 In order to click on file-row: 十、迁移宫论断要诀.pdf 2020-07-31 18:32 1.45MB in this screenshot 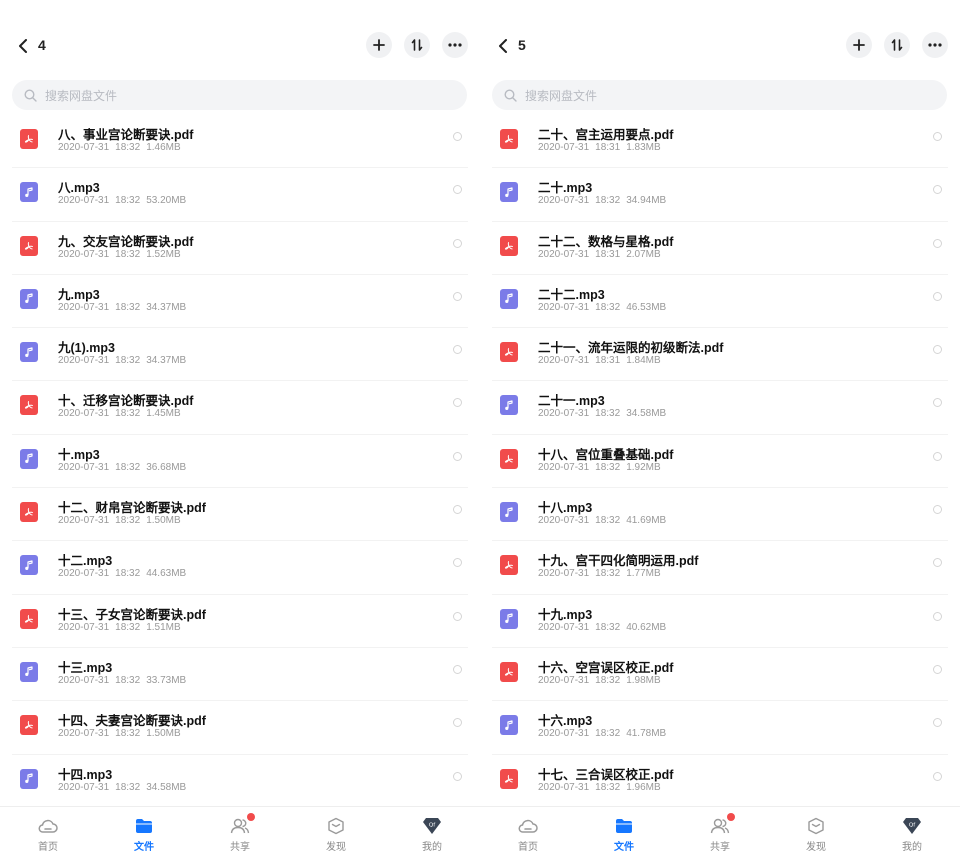, I will do `click(240, 408)`.